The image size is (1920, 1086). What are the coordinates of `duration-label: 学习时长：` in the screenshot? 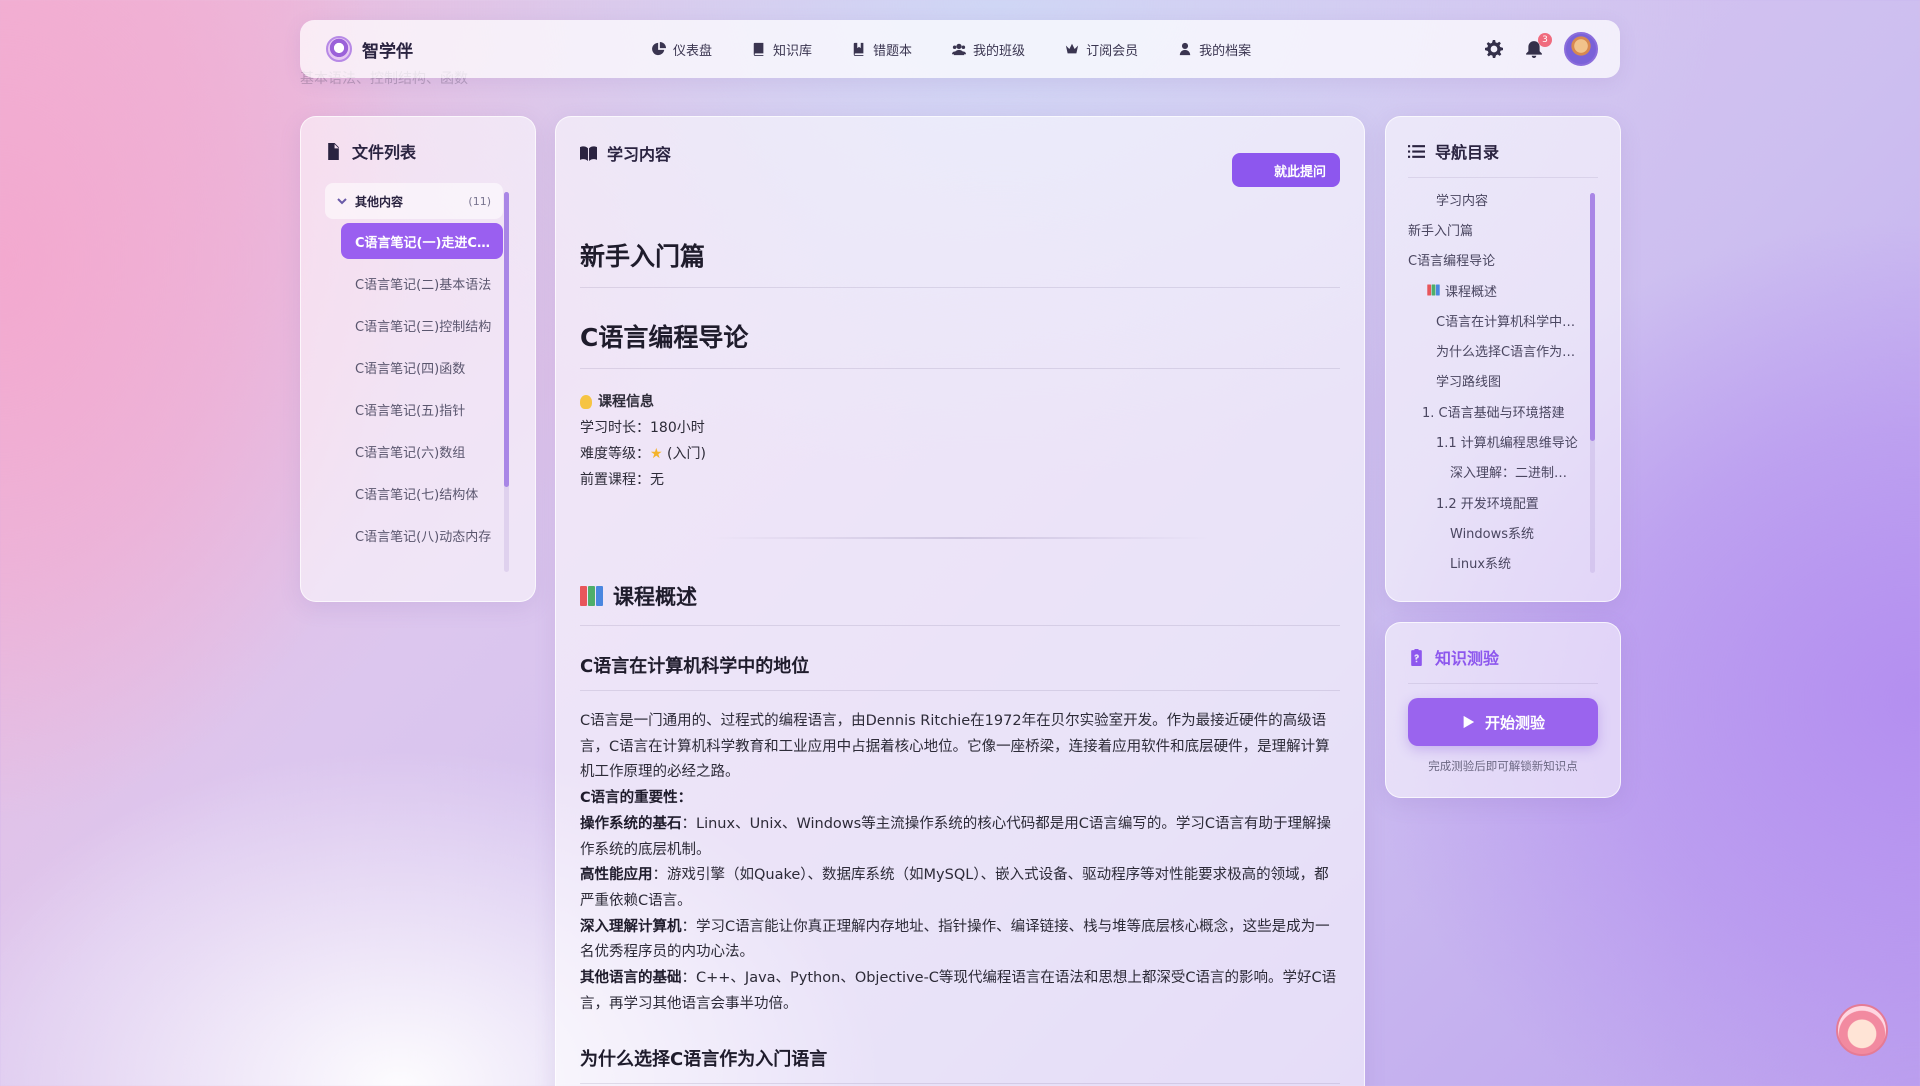 It's located at (615, 428).